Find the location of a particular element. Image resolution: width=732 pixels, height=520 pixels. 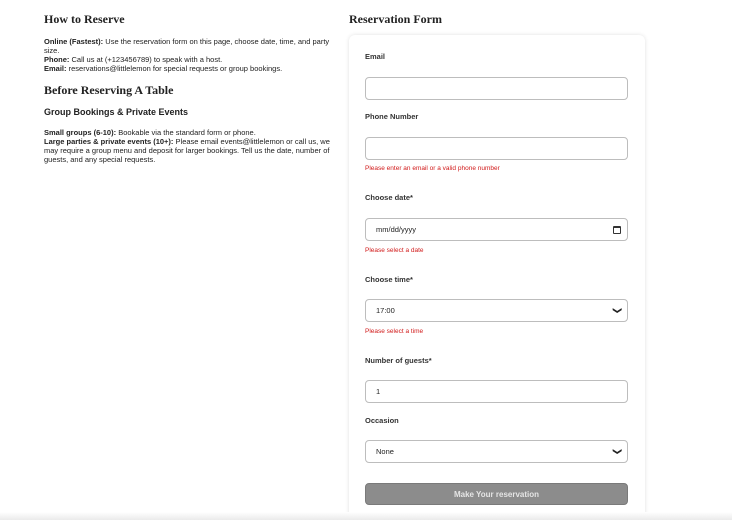

date-error: Please select a date is located at coordinates (394, 250).